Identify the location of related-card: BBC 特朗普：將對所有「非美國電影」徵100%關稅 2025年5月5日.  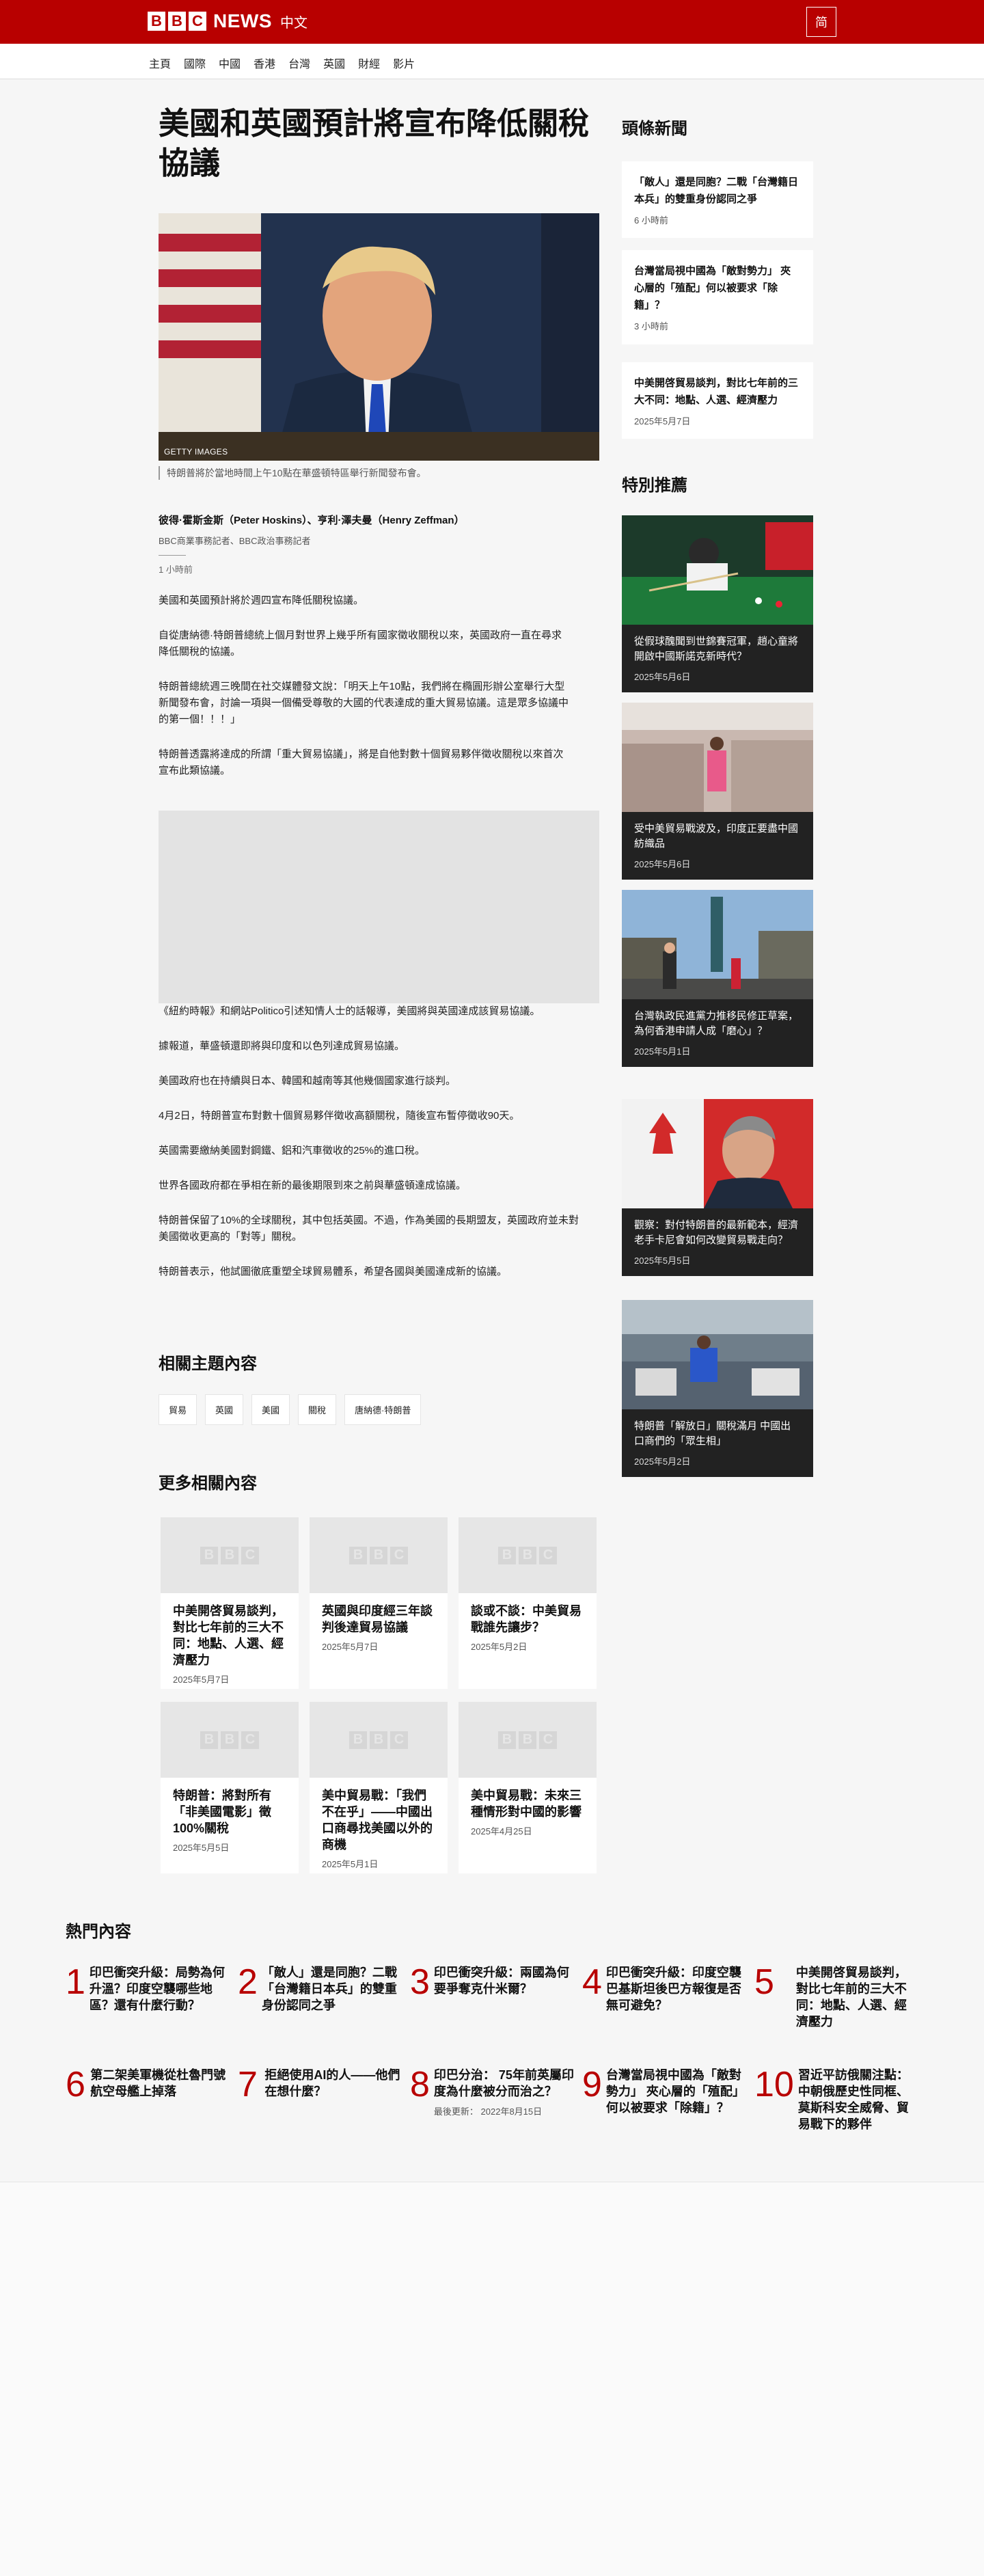
(230, 1787).